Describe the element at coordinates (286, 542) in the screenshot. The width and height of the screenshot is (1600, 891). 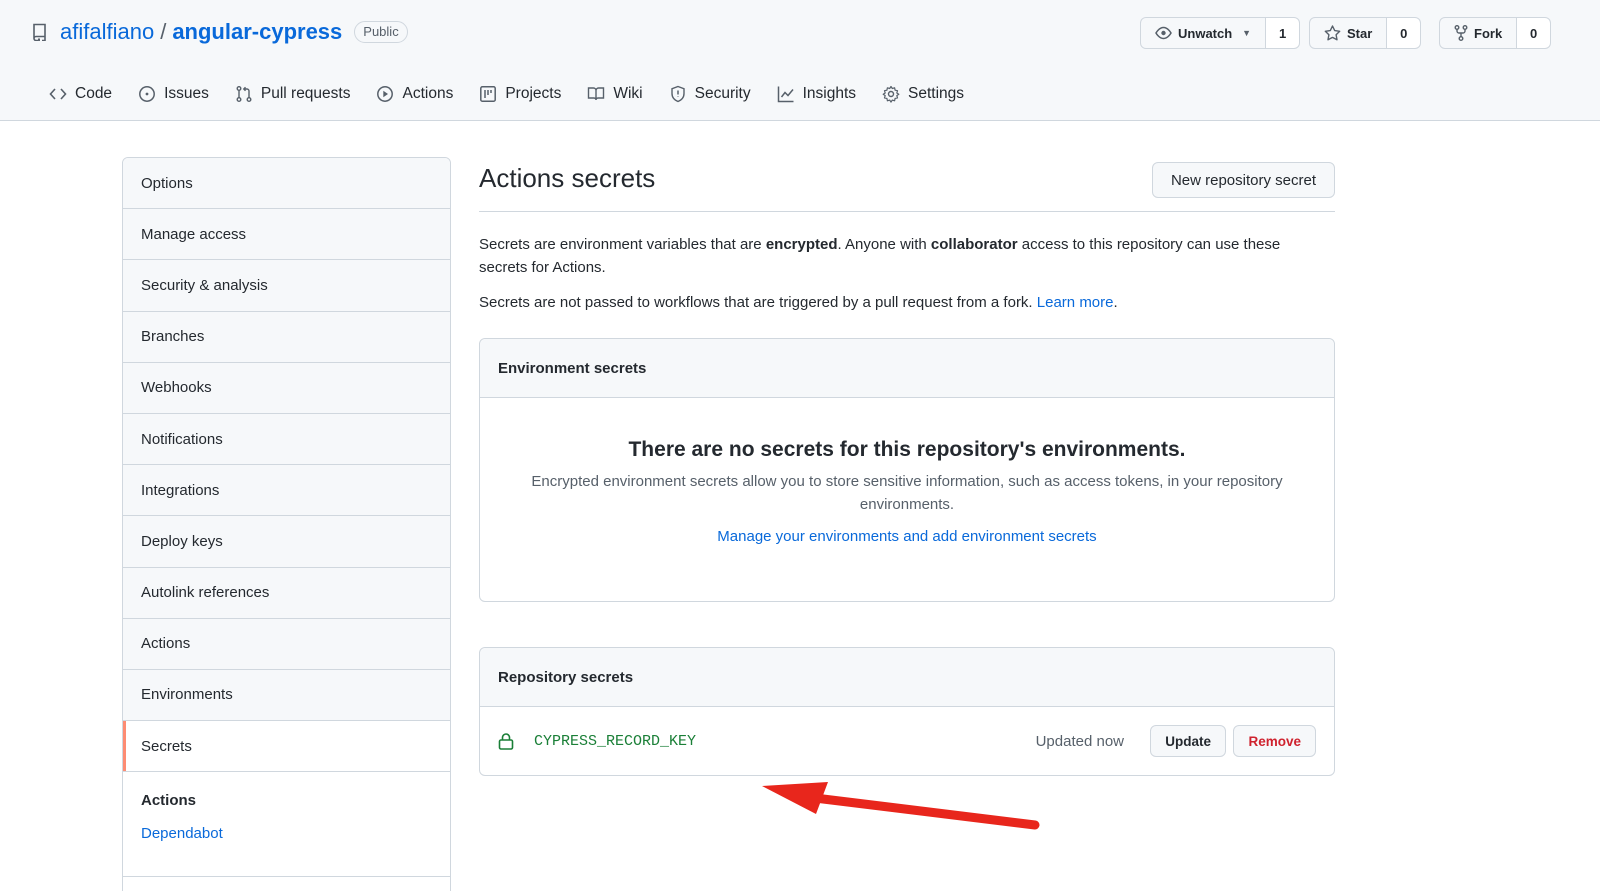
I see `sidebar-item-deploy-keys: Deploy keys` at that location.